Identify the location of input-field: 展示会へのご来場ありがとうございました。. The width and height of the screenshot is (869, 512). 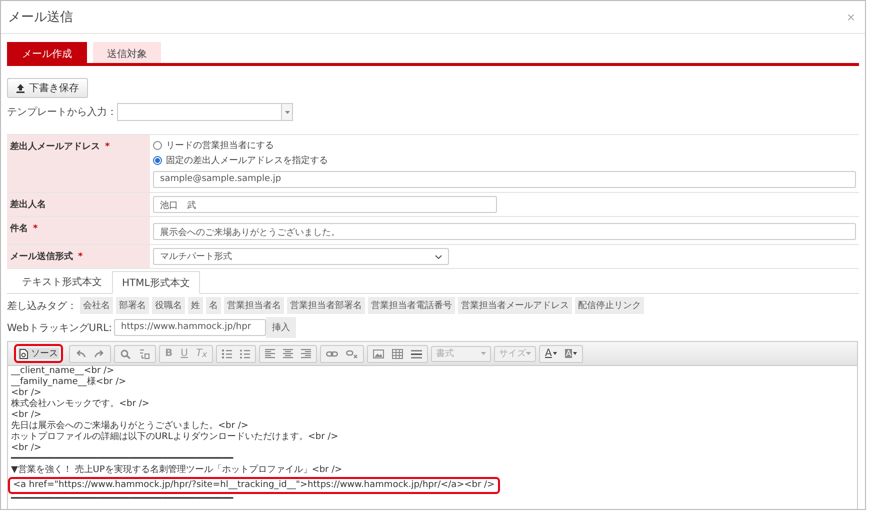
(504, 231).